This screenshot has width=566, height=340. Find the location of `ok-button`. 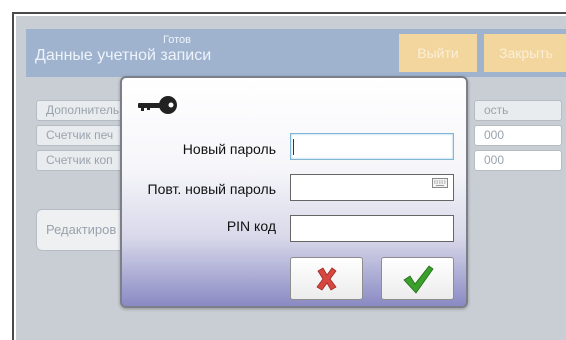

ok-button is located at coordinates (417, 278).